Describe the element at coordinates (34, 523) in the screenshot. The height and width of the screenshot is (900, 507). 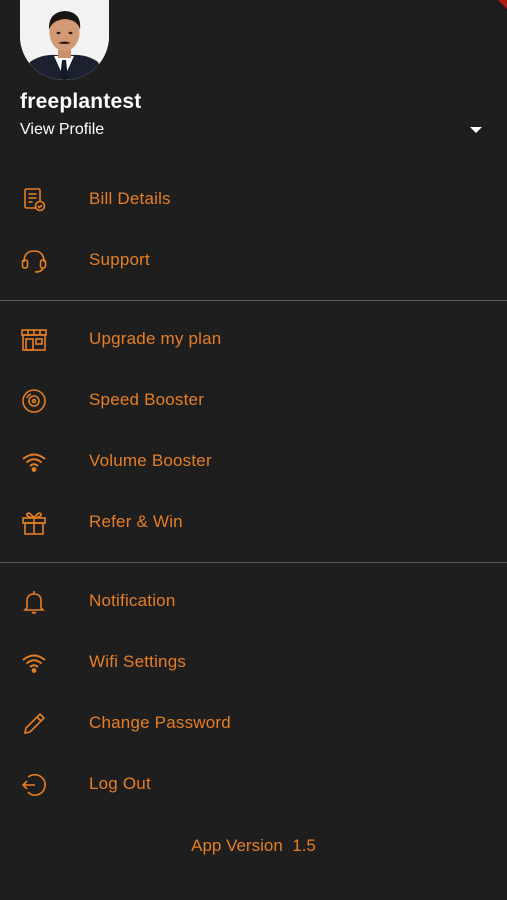
I see `gift-icon` at that location.